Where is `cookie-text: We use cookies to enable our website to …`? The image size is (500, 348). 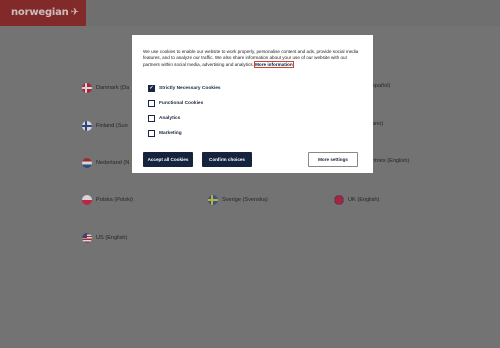 cookie-text: We use cookies to enable our website to … is located at coordinates (251, 58).